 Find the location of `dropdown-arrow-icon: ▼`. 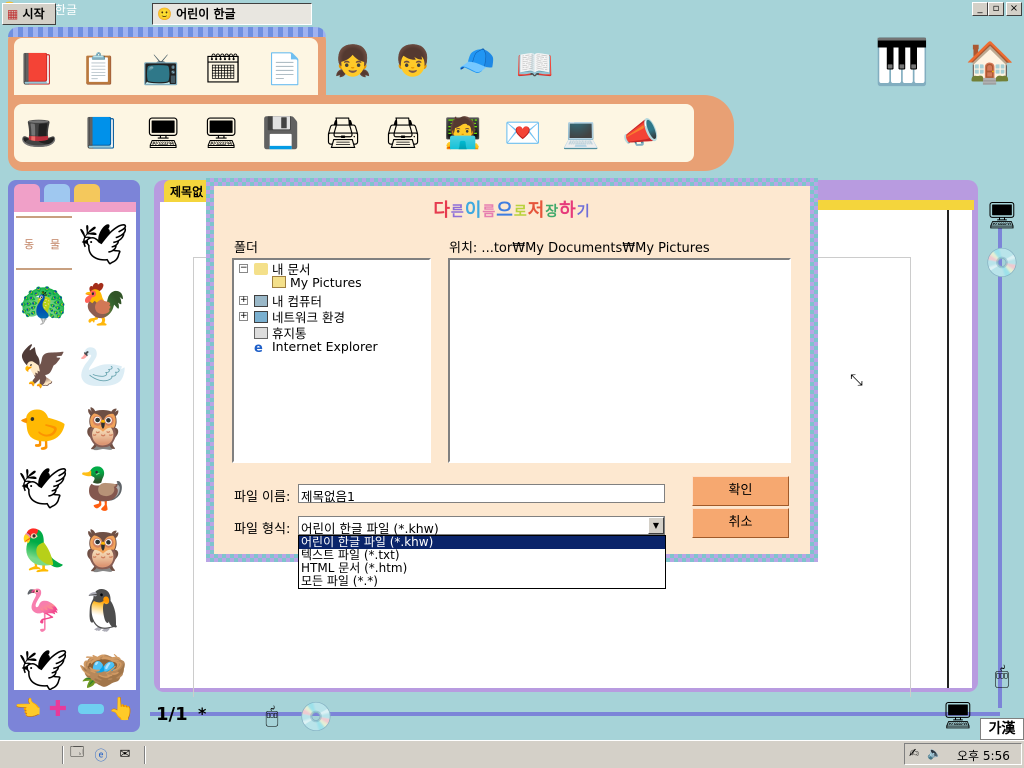

dropdown-arrow-icon: ▼ is located at coordinates (656, 525).